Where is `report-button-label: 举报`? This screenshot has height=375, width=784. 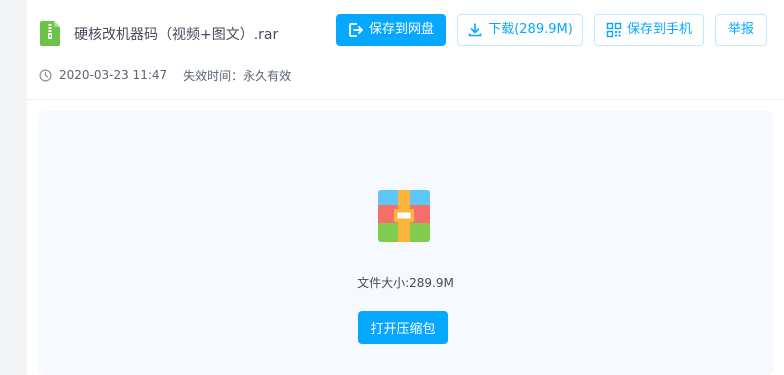 report-button-label: 举报 is located at coordinates (740, 29).